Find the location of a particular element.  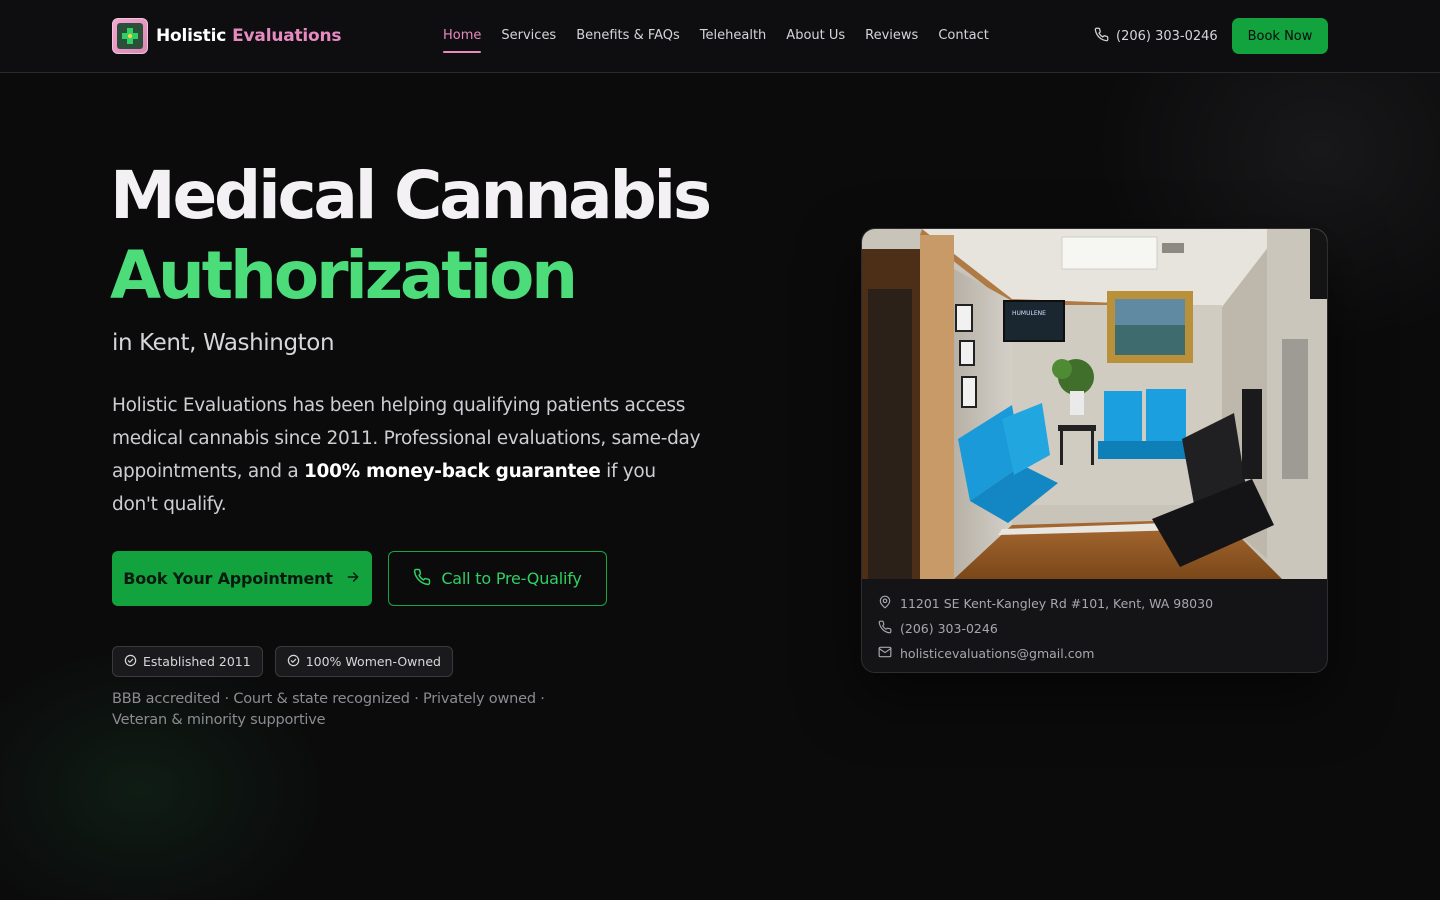

mail-icon is located at coordinates (885, 653).